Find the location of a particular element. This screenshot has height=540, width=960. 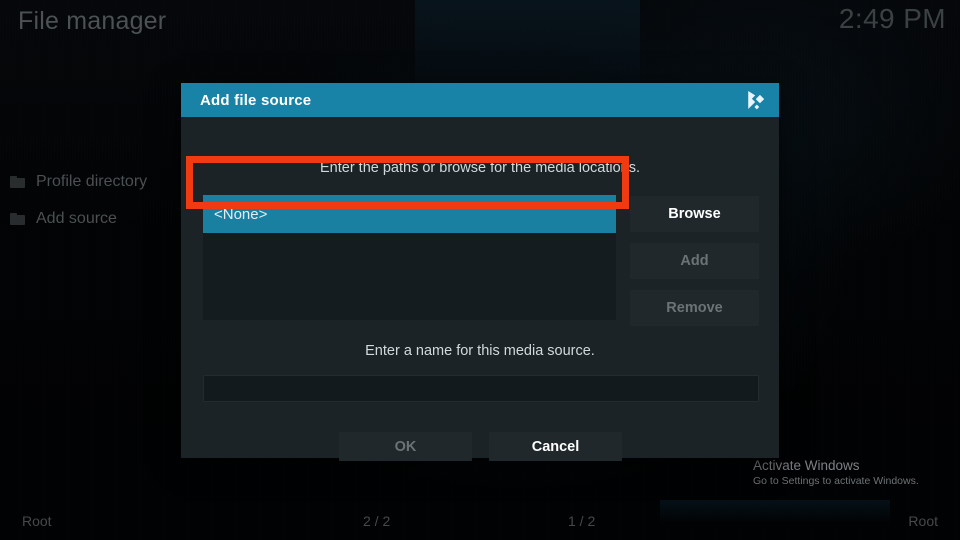

source-name-input is located at coordinates (481, 388).